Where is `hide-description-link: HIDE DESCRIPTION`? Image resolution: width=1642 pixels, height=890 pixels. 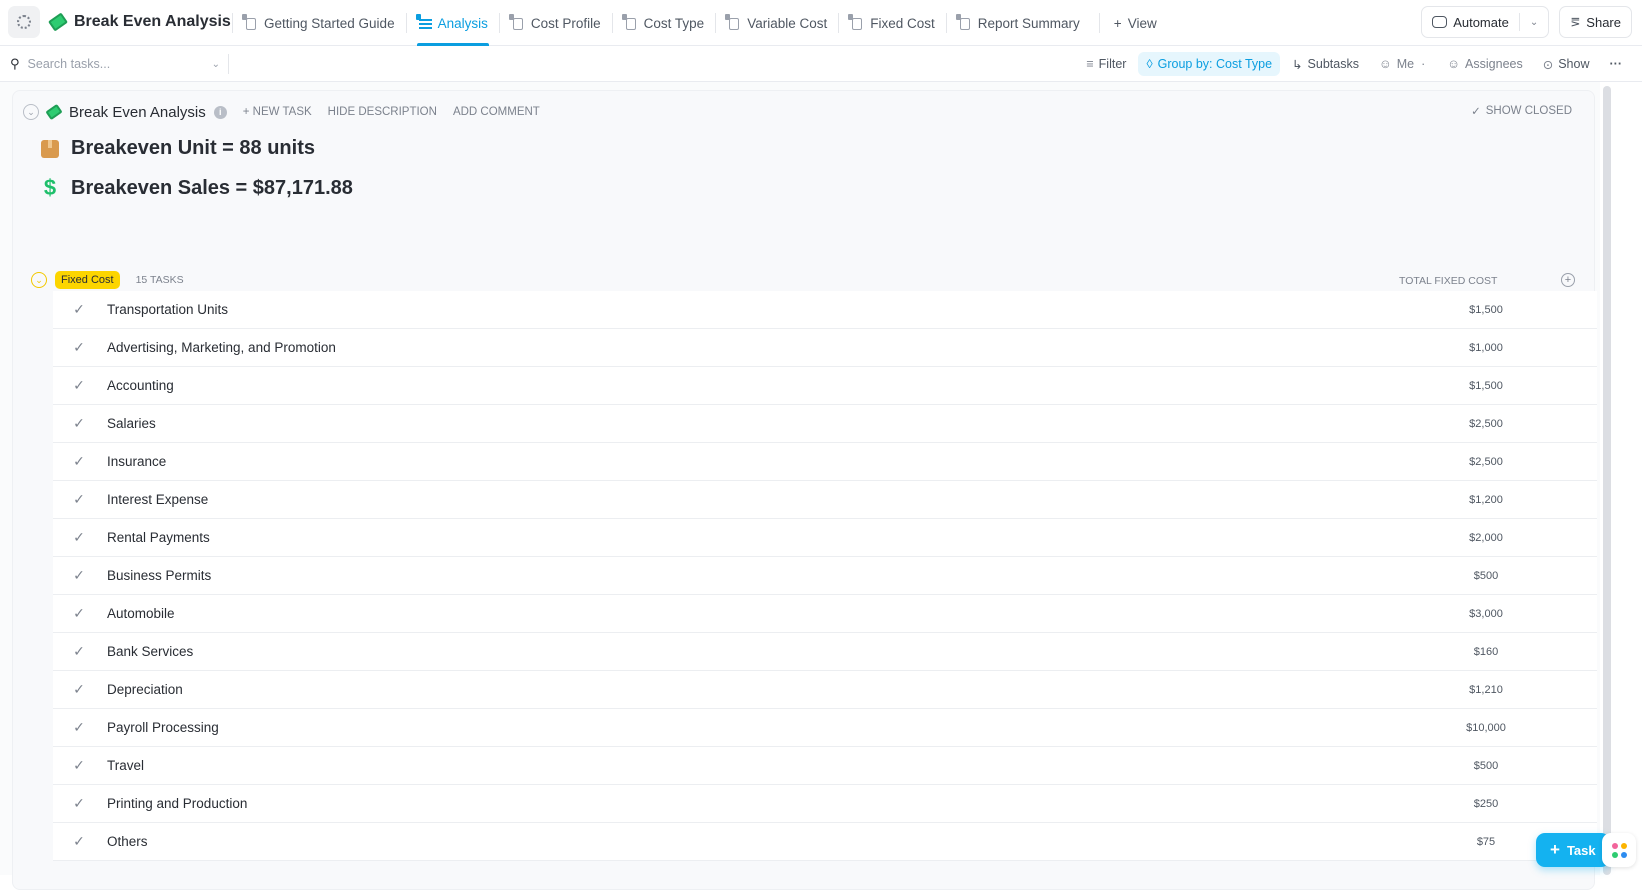
hide-description-link: HIDE DESCRIPTION is located at coordinates (382, 112).